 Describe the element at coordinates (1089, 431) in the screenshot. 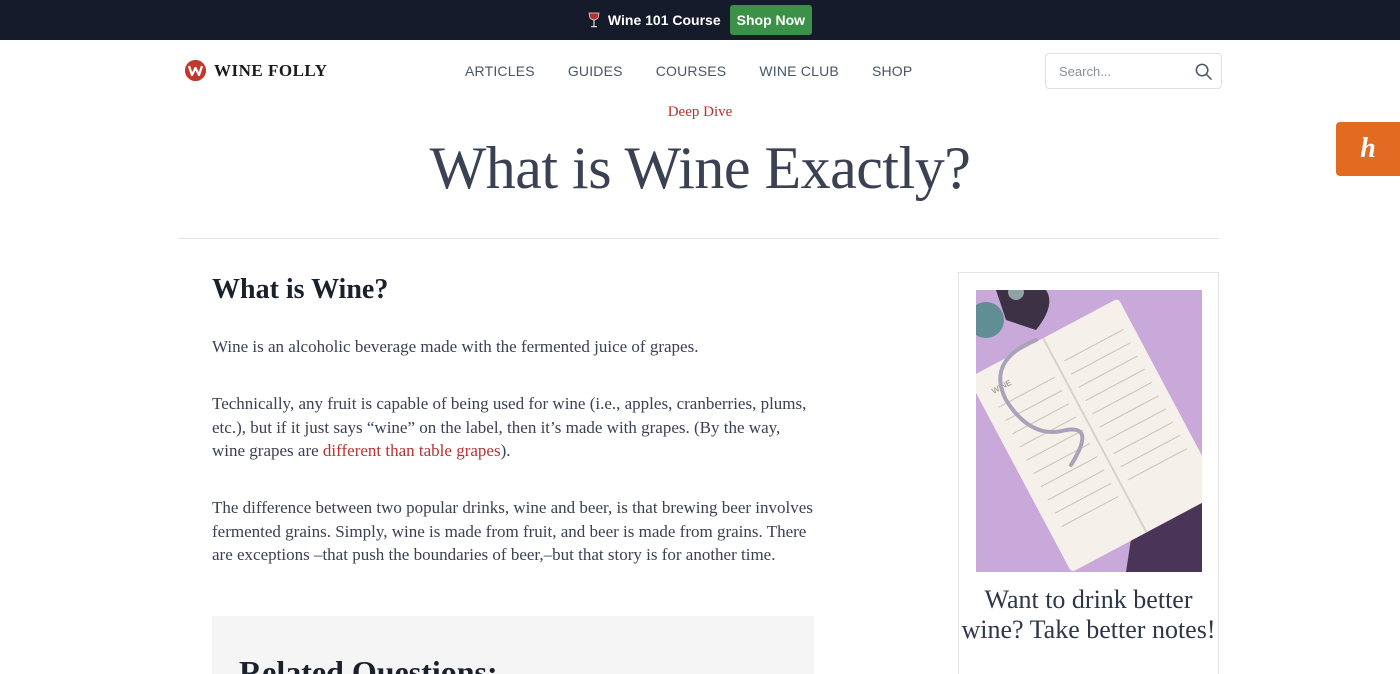

I see `notebook-image: WINE` at that location.